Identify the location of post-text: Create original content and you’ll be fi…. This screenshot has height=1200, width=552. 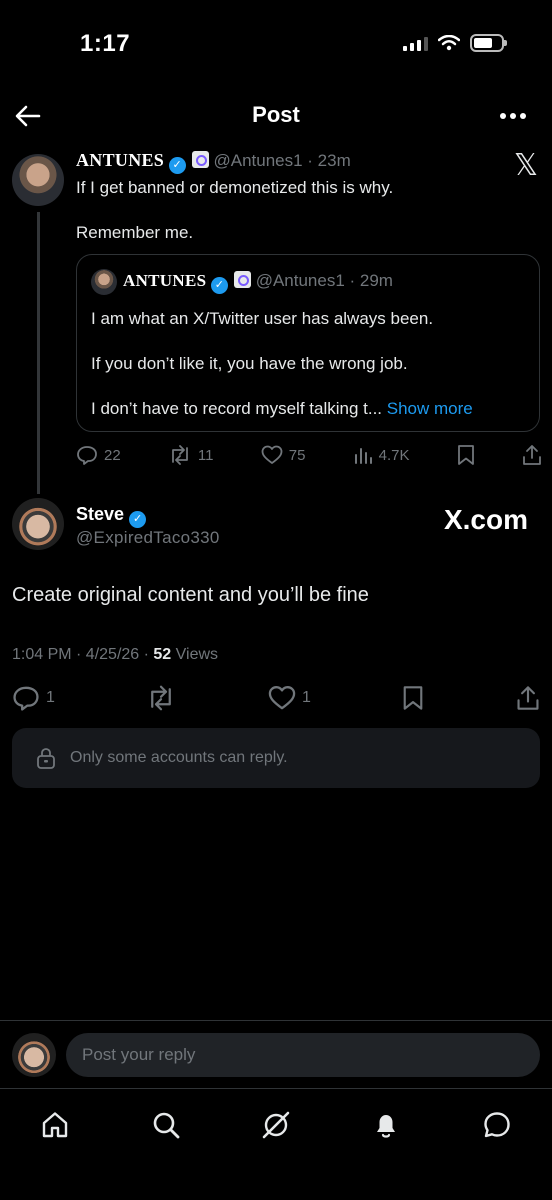
(190, 595).